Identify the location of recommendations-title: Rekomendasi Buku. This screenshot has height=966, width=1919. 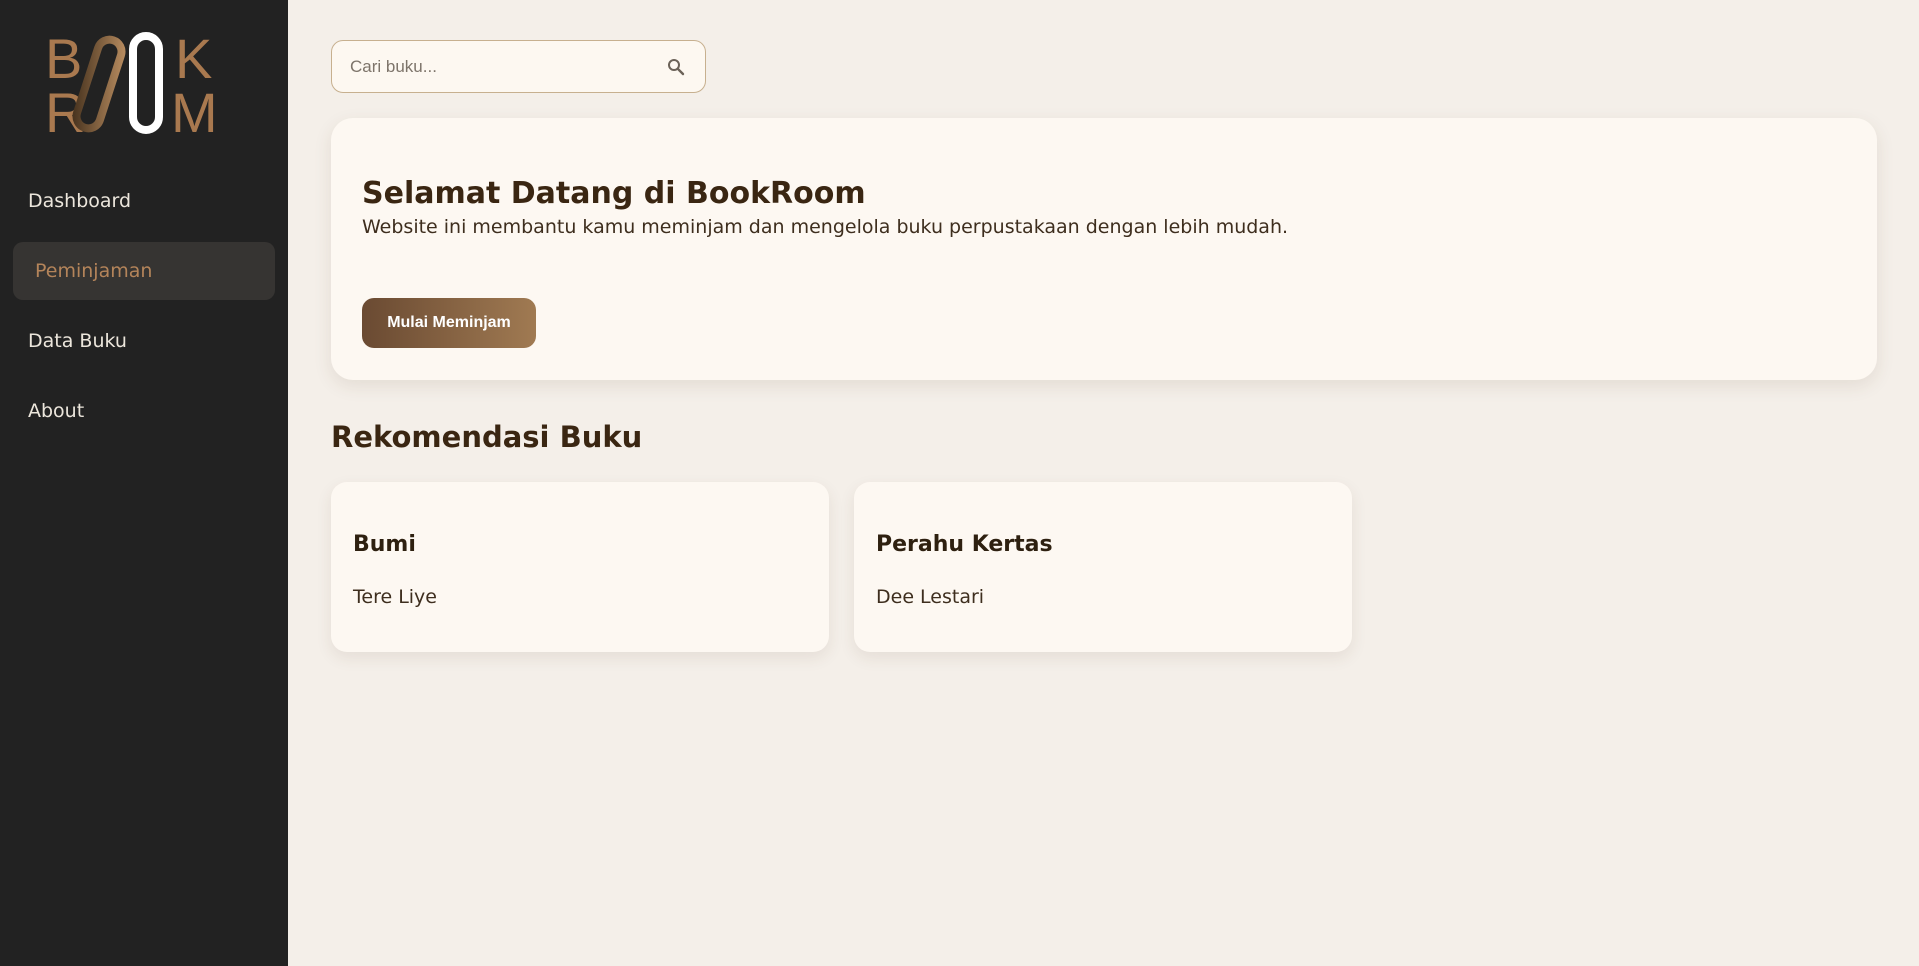
(487, 437).